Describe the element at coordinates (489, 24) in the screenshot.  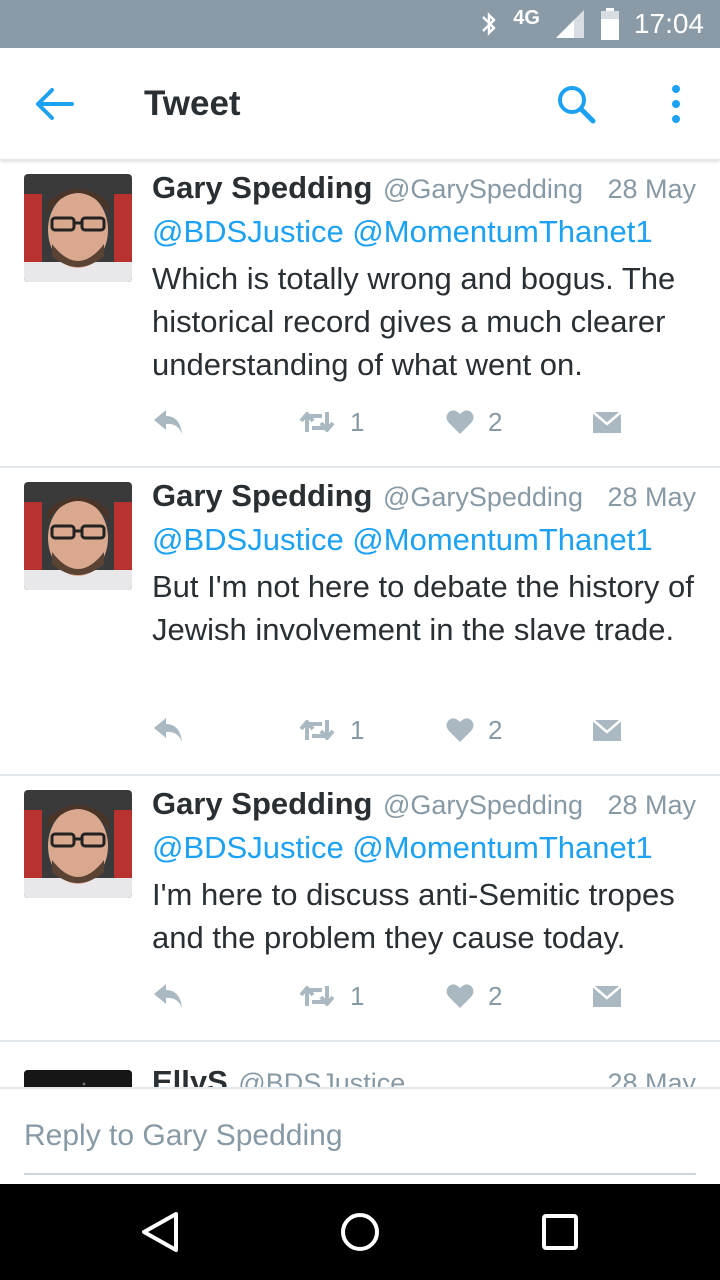
I see `bluetooth-icon` at that location.